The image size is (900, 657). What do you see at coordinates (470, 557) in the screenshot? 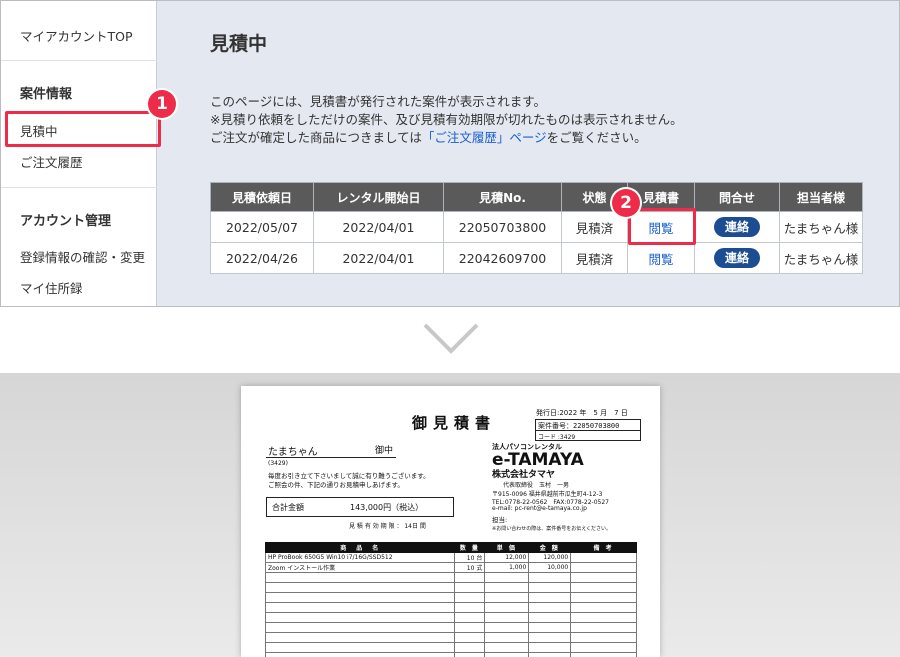
I see `item-qty: 10 台` at bounding box center [470, 557].